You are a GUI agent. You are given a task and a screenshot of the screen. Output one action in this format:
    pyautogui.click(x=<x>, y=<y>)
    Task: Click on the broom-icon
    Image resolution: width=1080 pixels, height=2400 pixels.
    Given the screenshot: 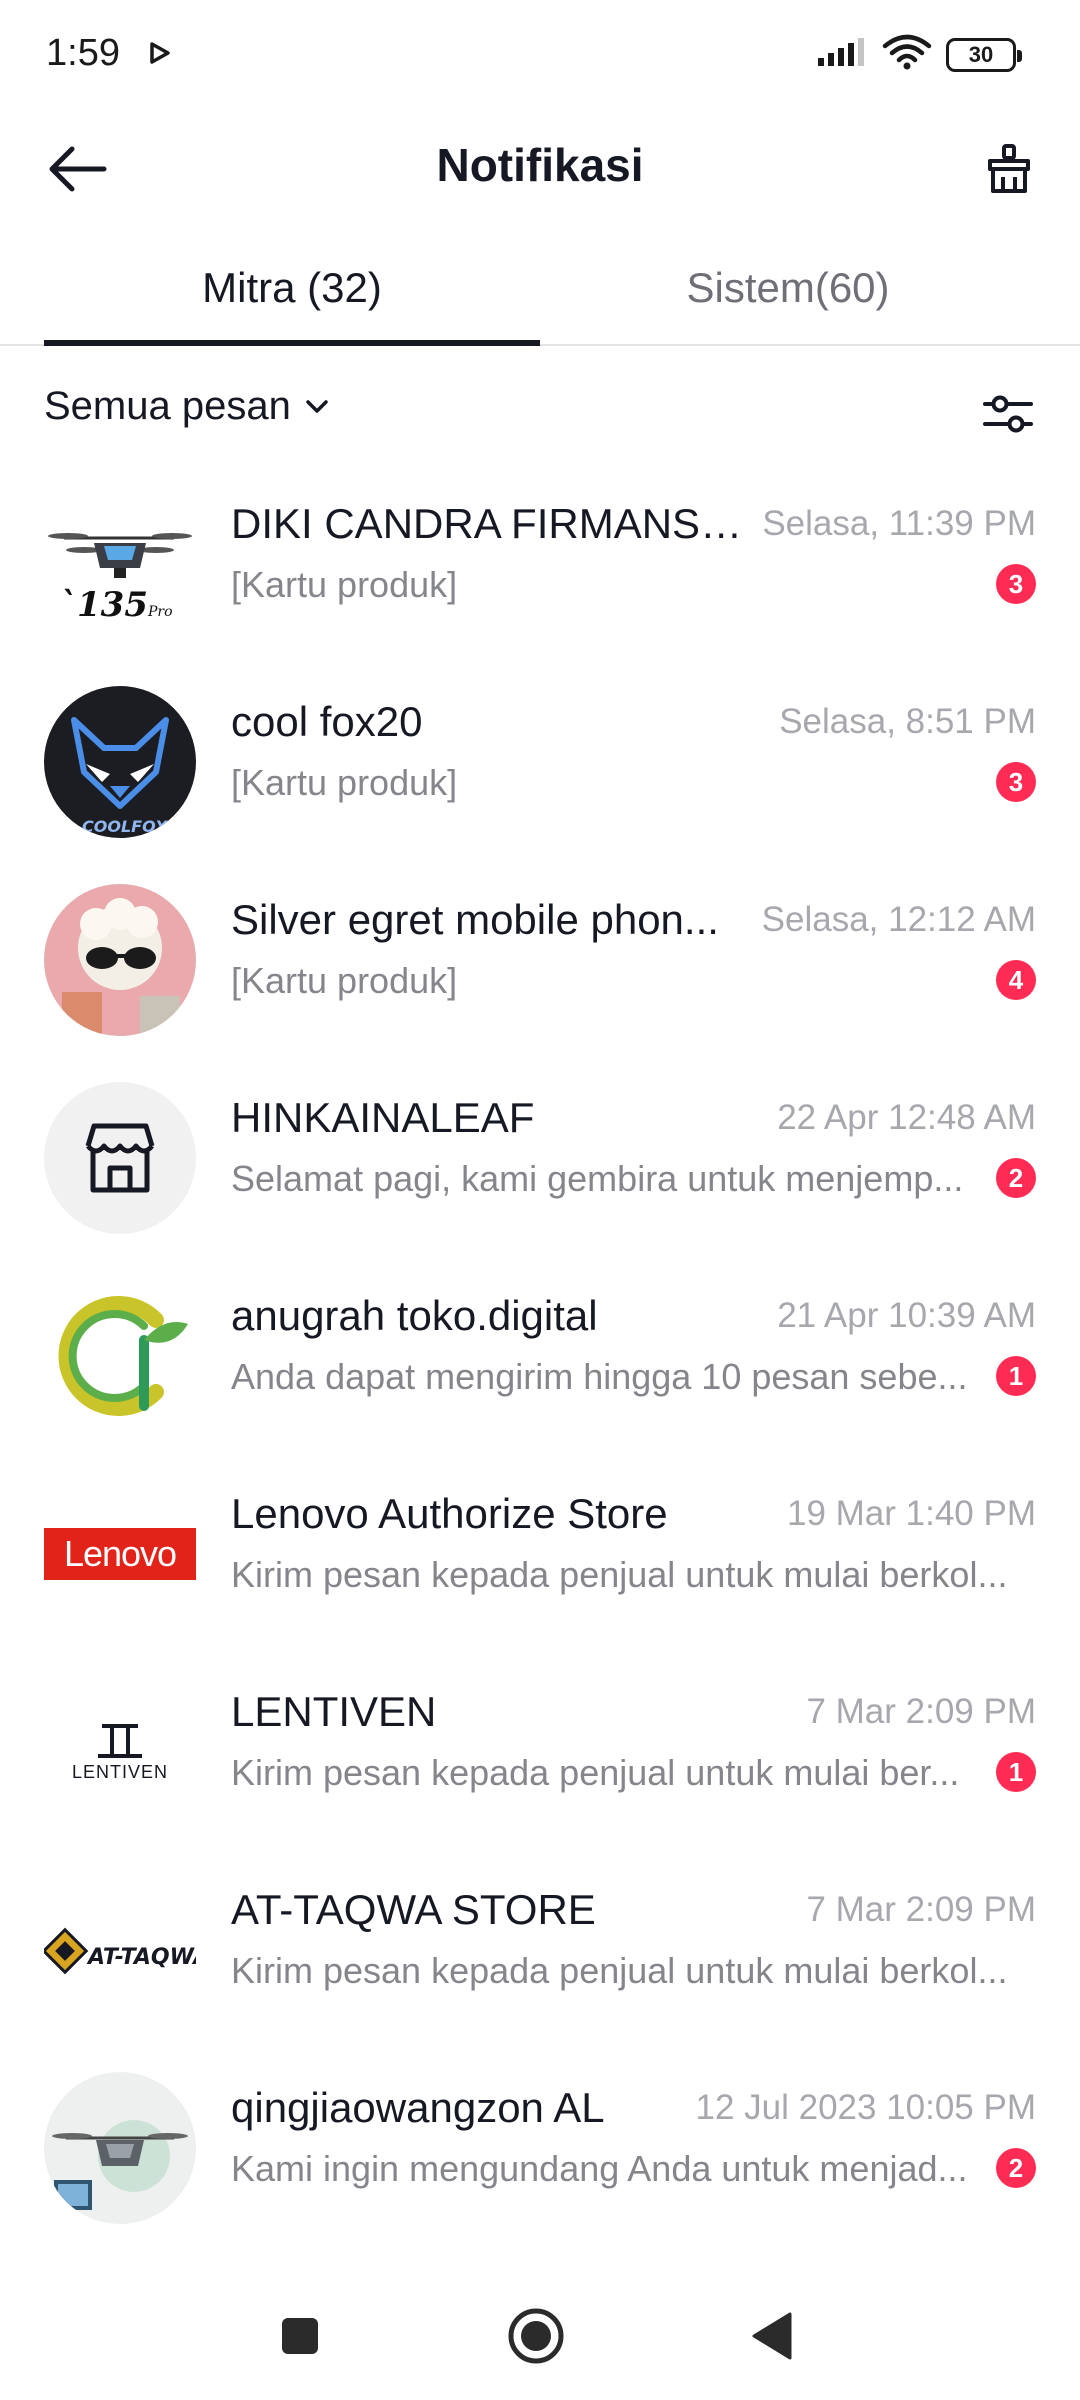 What is the action you would take?
    pyautogui.click(x=1009, y=168)
    